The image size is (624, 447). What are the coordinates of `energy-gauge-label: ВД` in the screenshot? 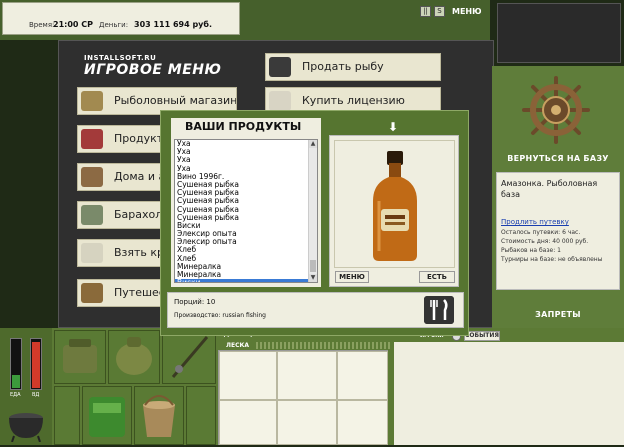 It's located at (36, 395).